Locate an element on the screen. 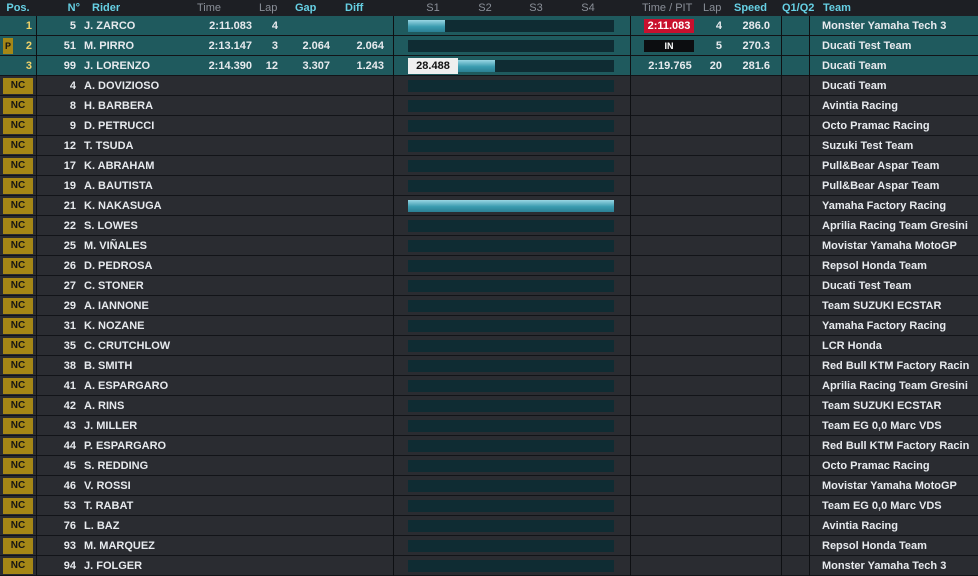  timing-row: NC 26 D. PEDROSA Repsol Honda Team is located at coordinates (489, 266).